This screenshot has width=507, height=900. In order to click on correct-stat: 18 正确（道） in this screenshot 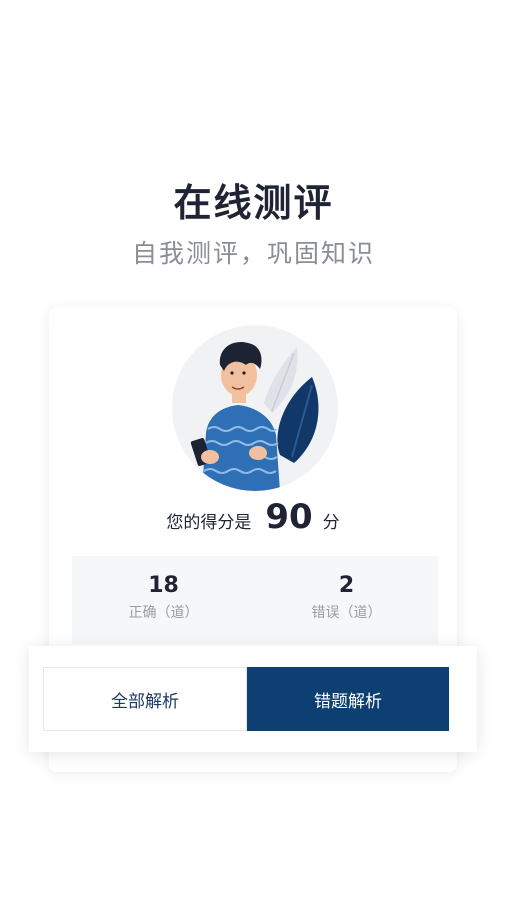, I will do `click(163, 600)`.